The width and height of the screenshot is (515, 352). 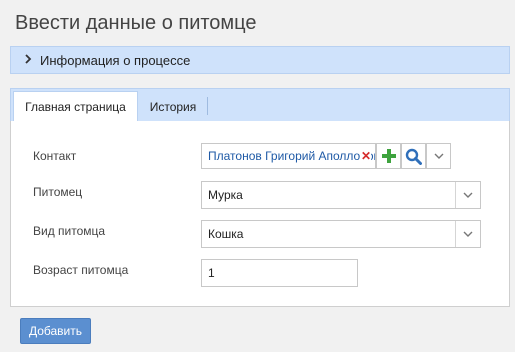 I want to click on clear-icon: ✕, so click(x=365, y=156).